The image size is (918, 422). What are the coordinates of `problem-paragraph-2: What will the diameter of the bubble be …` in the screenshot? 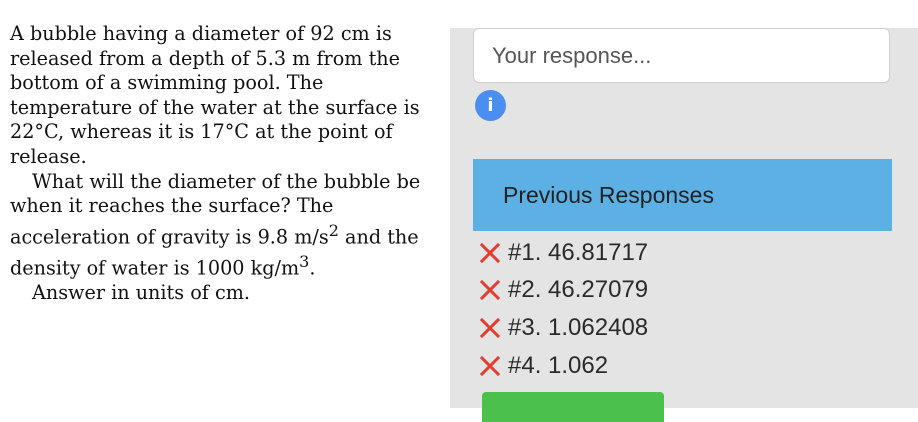 It's located at (221, 225).